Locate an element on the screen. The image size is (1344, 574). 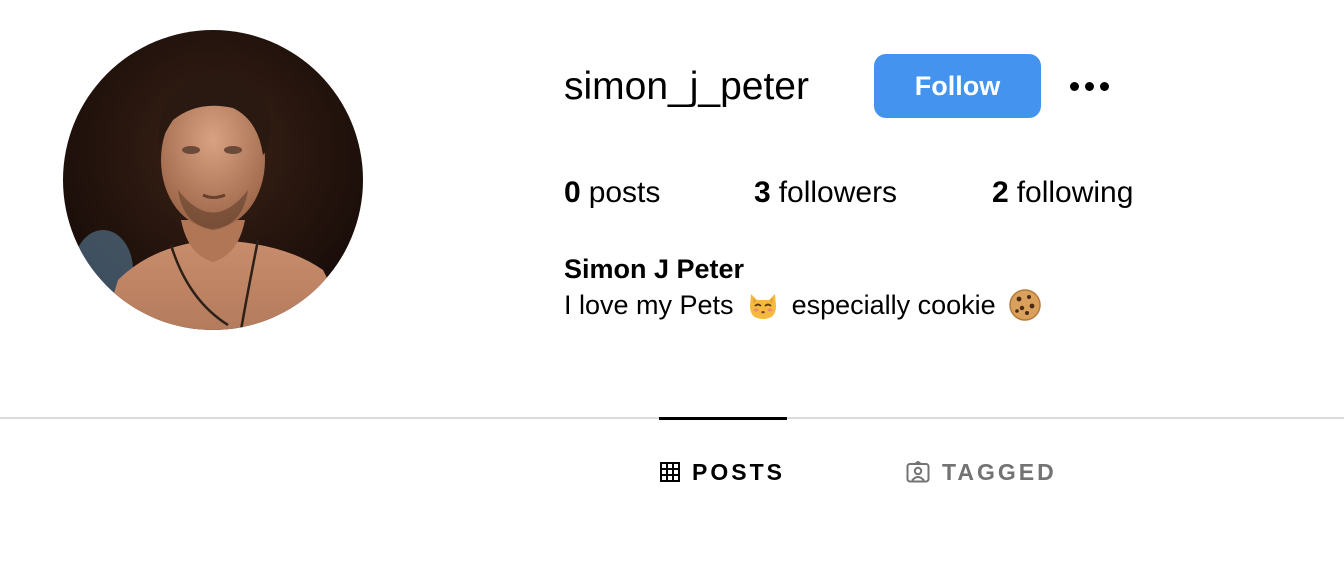
posts-label: posts is located at coordinates (624, 192).